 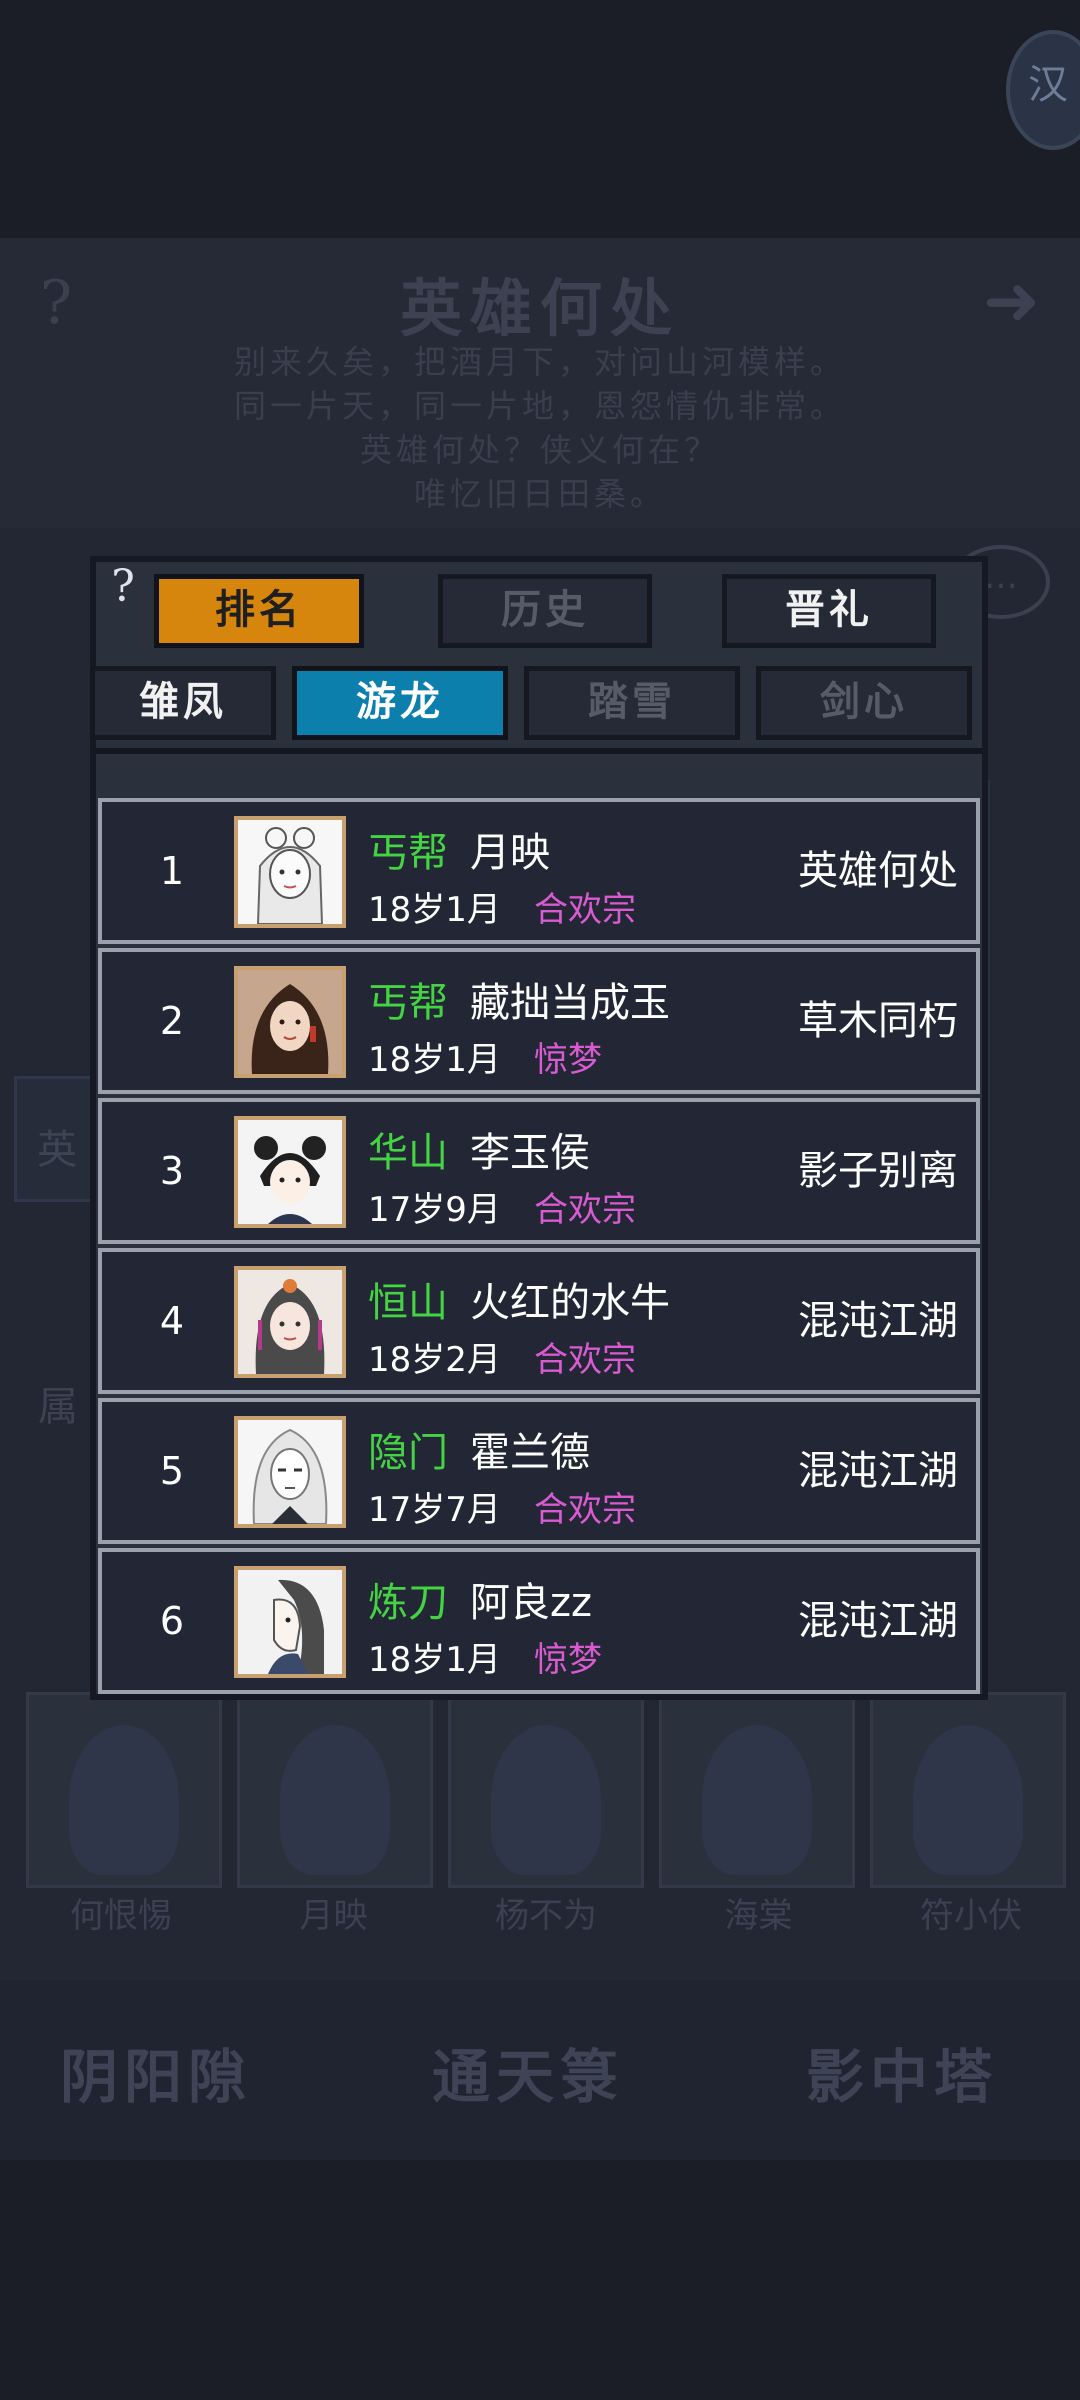 What do you see at coordinates (758, 1916) in the screenshot?
I see `portrait-name: 海棠` at bounding box center [758, 1916].